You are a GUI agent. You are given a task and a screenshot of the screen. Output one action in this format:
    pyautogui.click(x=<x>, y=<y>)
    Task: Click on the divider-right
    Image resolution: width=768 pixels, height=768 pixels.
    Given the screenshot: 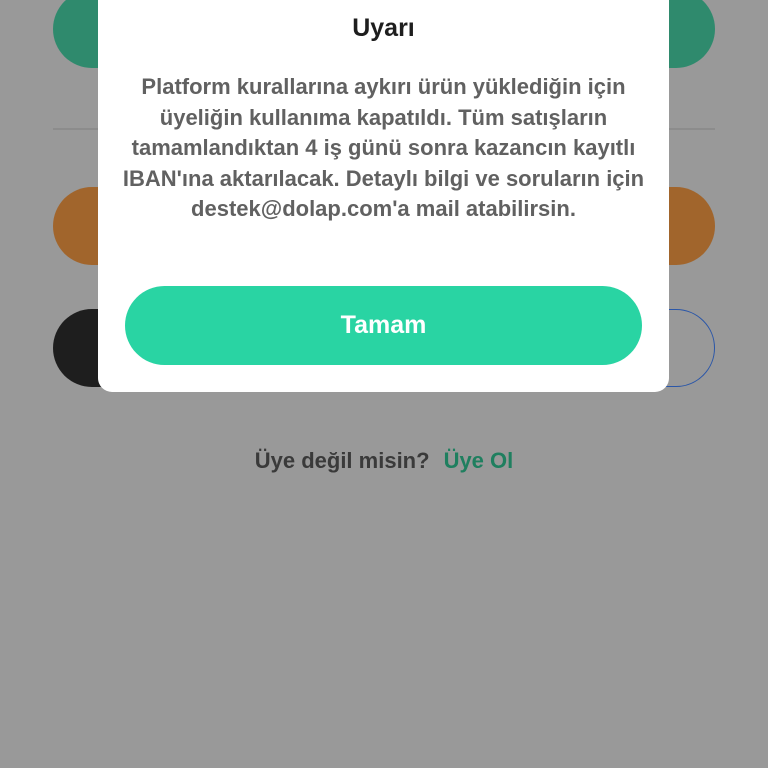 What is the action you would take?
    pyautogui.click(x=692, y=129)
    